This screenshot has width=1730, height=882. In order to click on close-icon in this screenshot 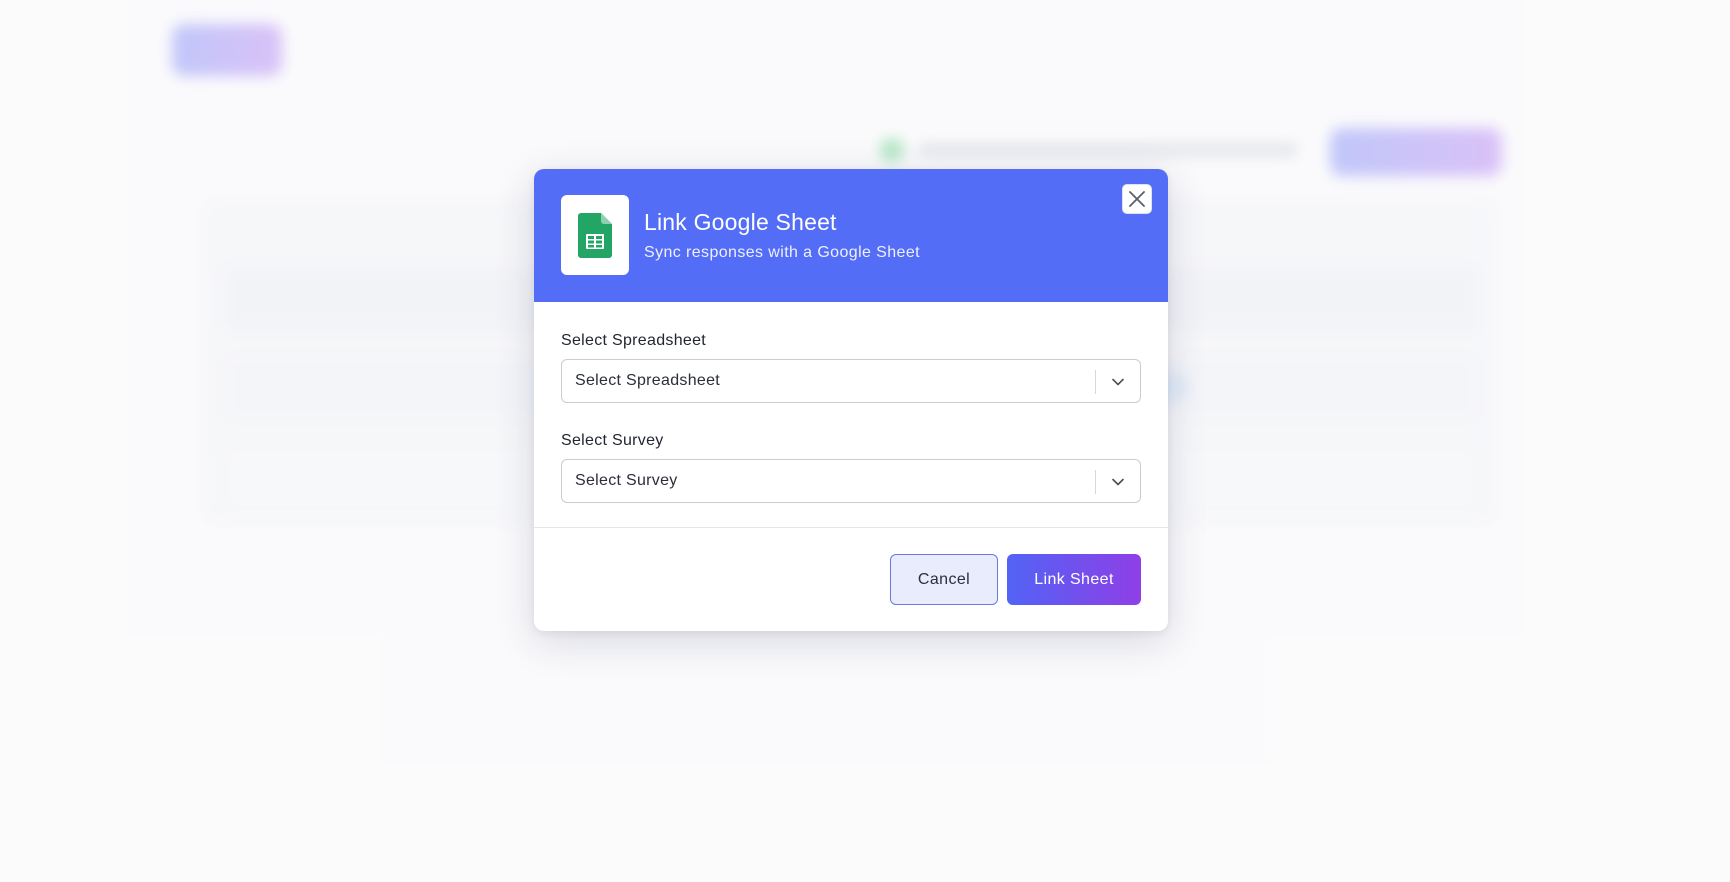, I will do `click(1137, 199)`.